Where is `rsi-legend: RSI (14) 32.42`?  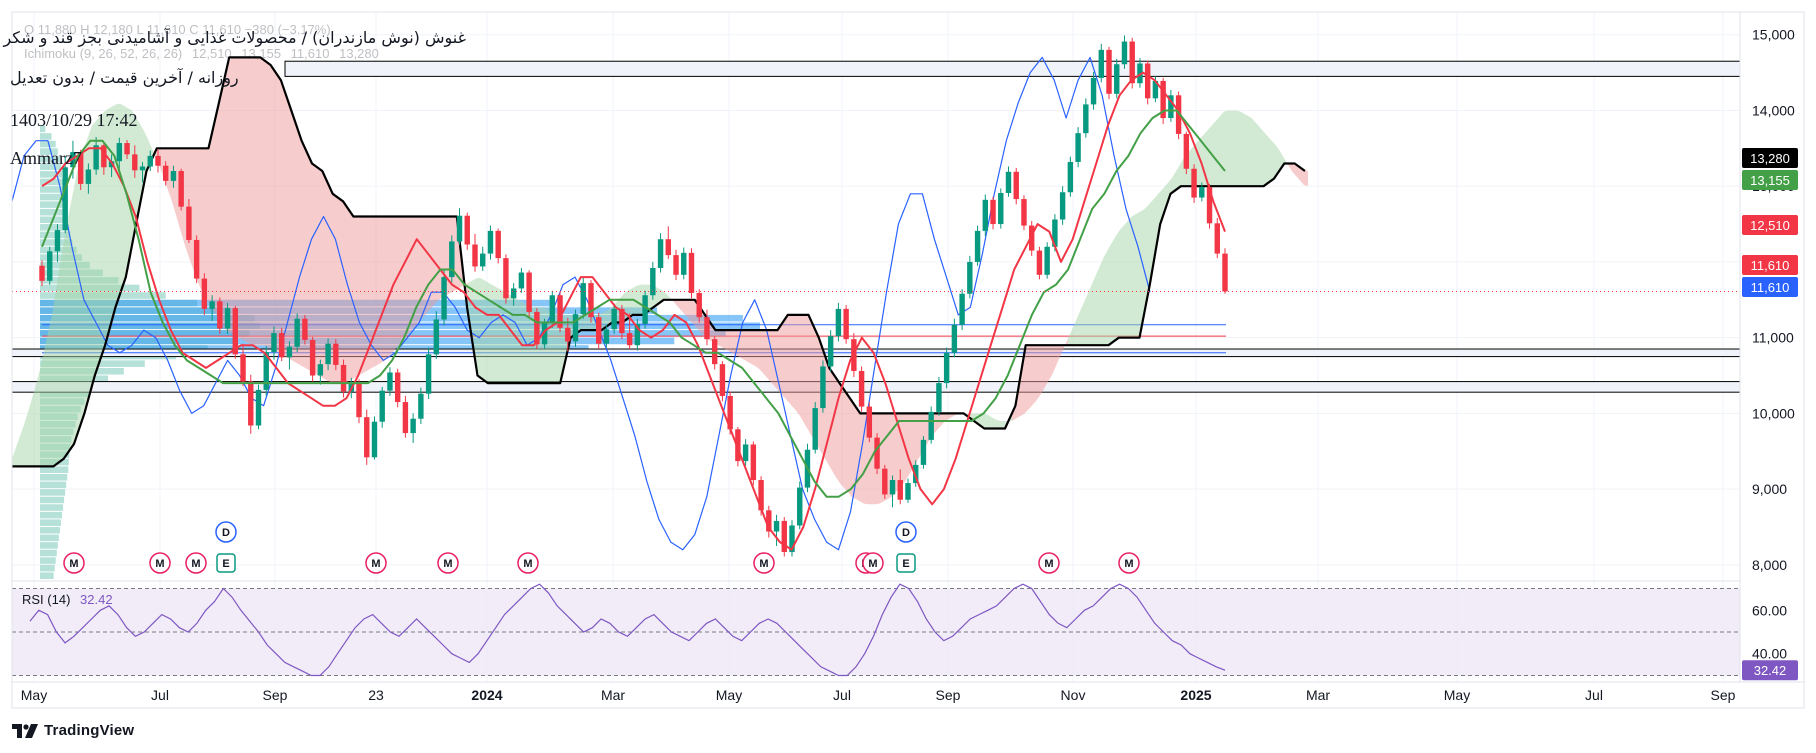 rsi-legend: RSI (14) 32.42 is located at coordinates (67, 599).